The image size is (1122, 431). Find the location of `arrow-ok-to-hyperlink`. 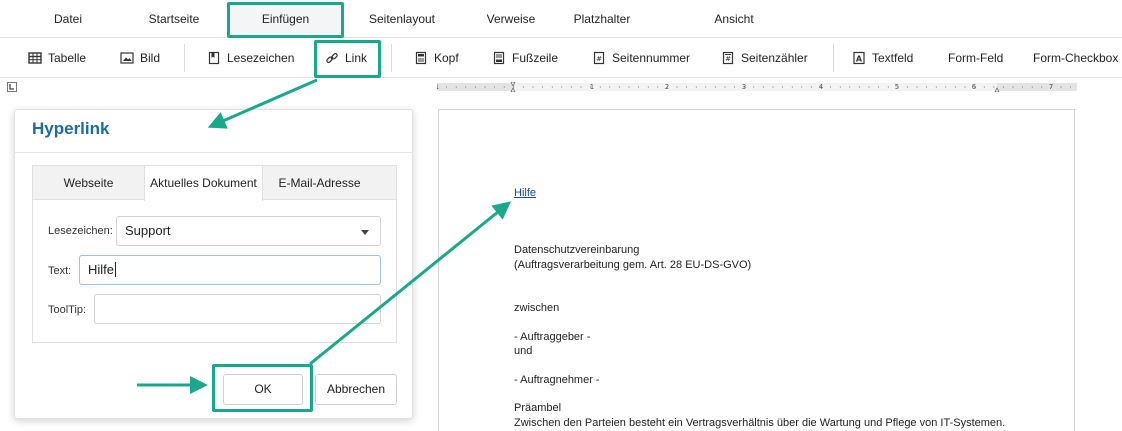

arrow-ok-to-hyperlink is located at coordinates (410, 283).